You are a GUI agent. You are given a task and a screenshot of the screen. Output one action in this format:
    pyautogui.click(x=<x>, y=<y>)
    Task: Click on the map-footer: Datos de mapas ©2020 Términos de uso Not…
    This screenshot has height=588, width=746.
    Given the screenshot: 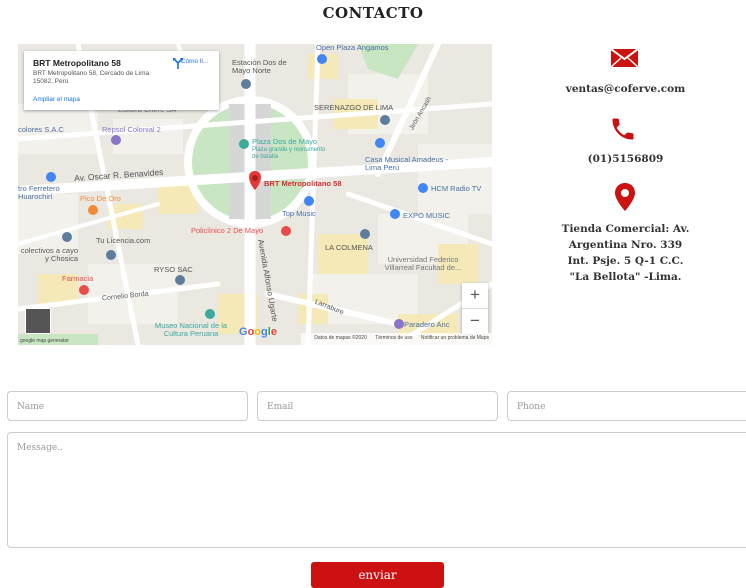 What is the action you would take?
    pyautogui.click(x=396, y=339)
    